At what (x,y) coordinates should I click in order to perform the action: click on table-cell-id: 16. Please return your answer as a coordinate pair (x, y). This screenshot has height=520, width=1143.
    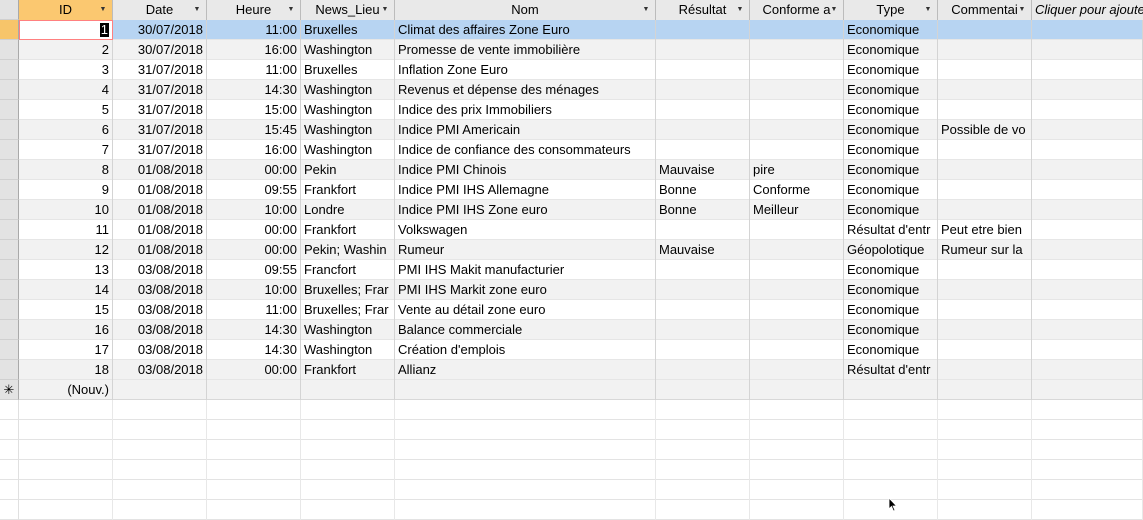
    Looking at the image, I should click on (66, 330).